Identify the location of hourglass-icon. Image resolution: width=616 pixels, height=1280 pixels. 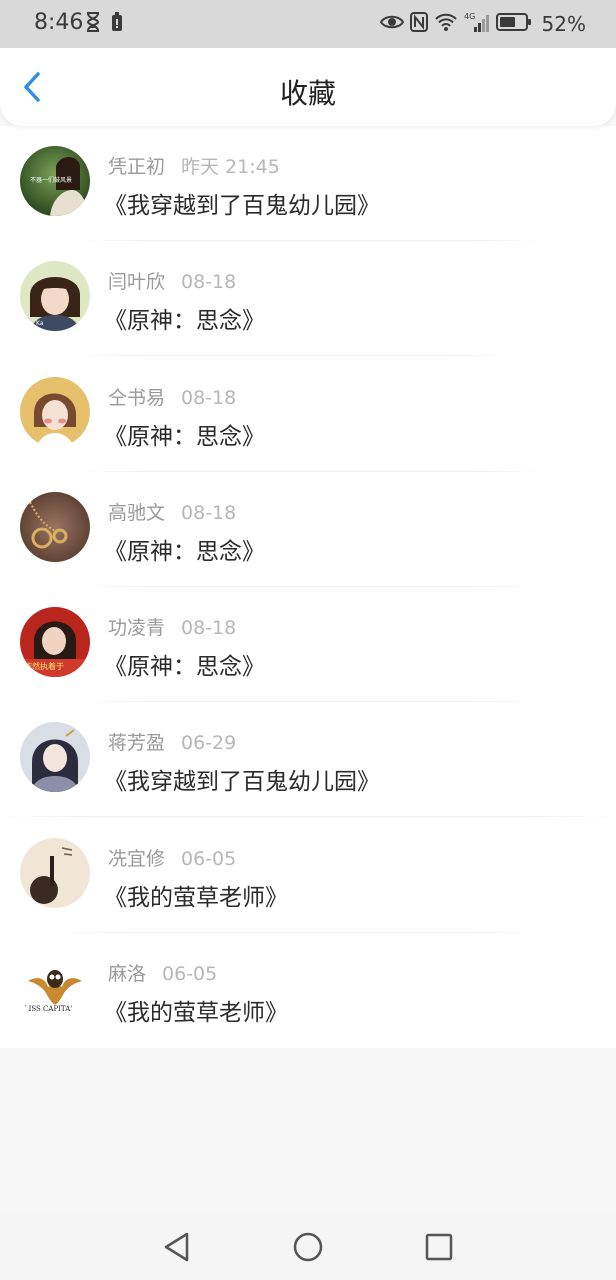
(93, 24).